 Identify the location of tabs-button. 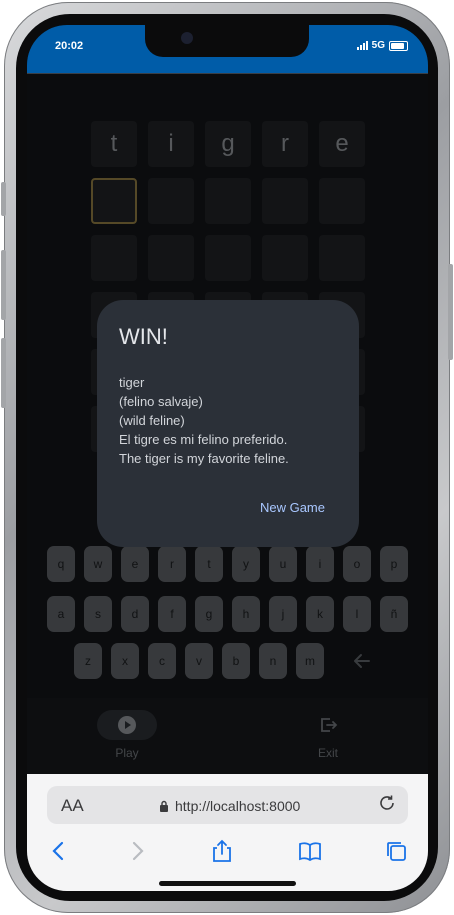
(396, 851).